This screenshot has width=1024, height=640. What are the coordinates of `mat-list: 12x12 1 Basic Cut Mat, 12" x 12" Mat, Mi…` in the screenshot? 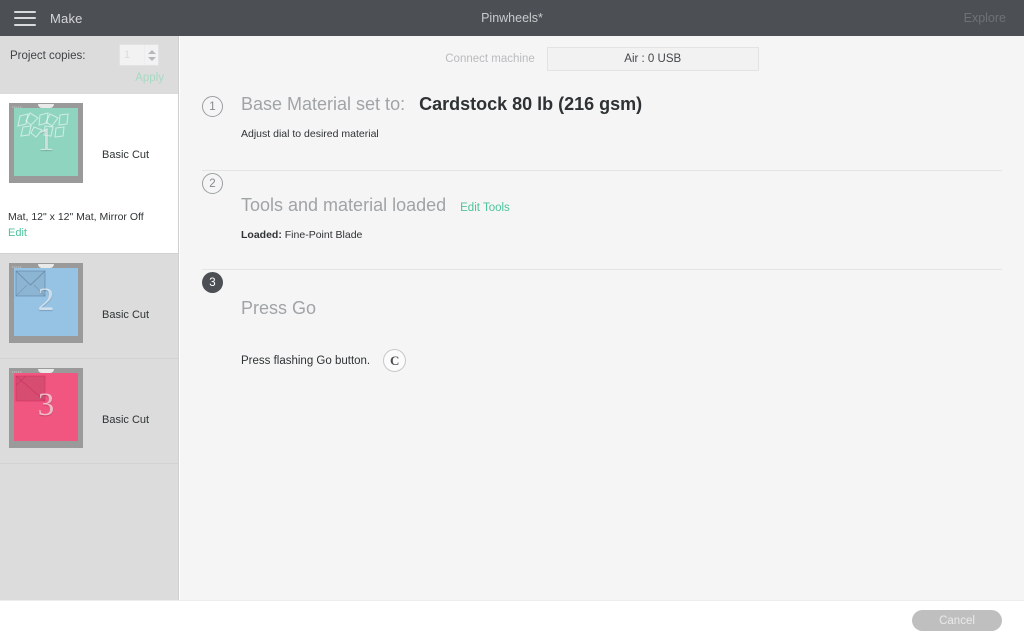 It's located at (89, 279).